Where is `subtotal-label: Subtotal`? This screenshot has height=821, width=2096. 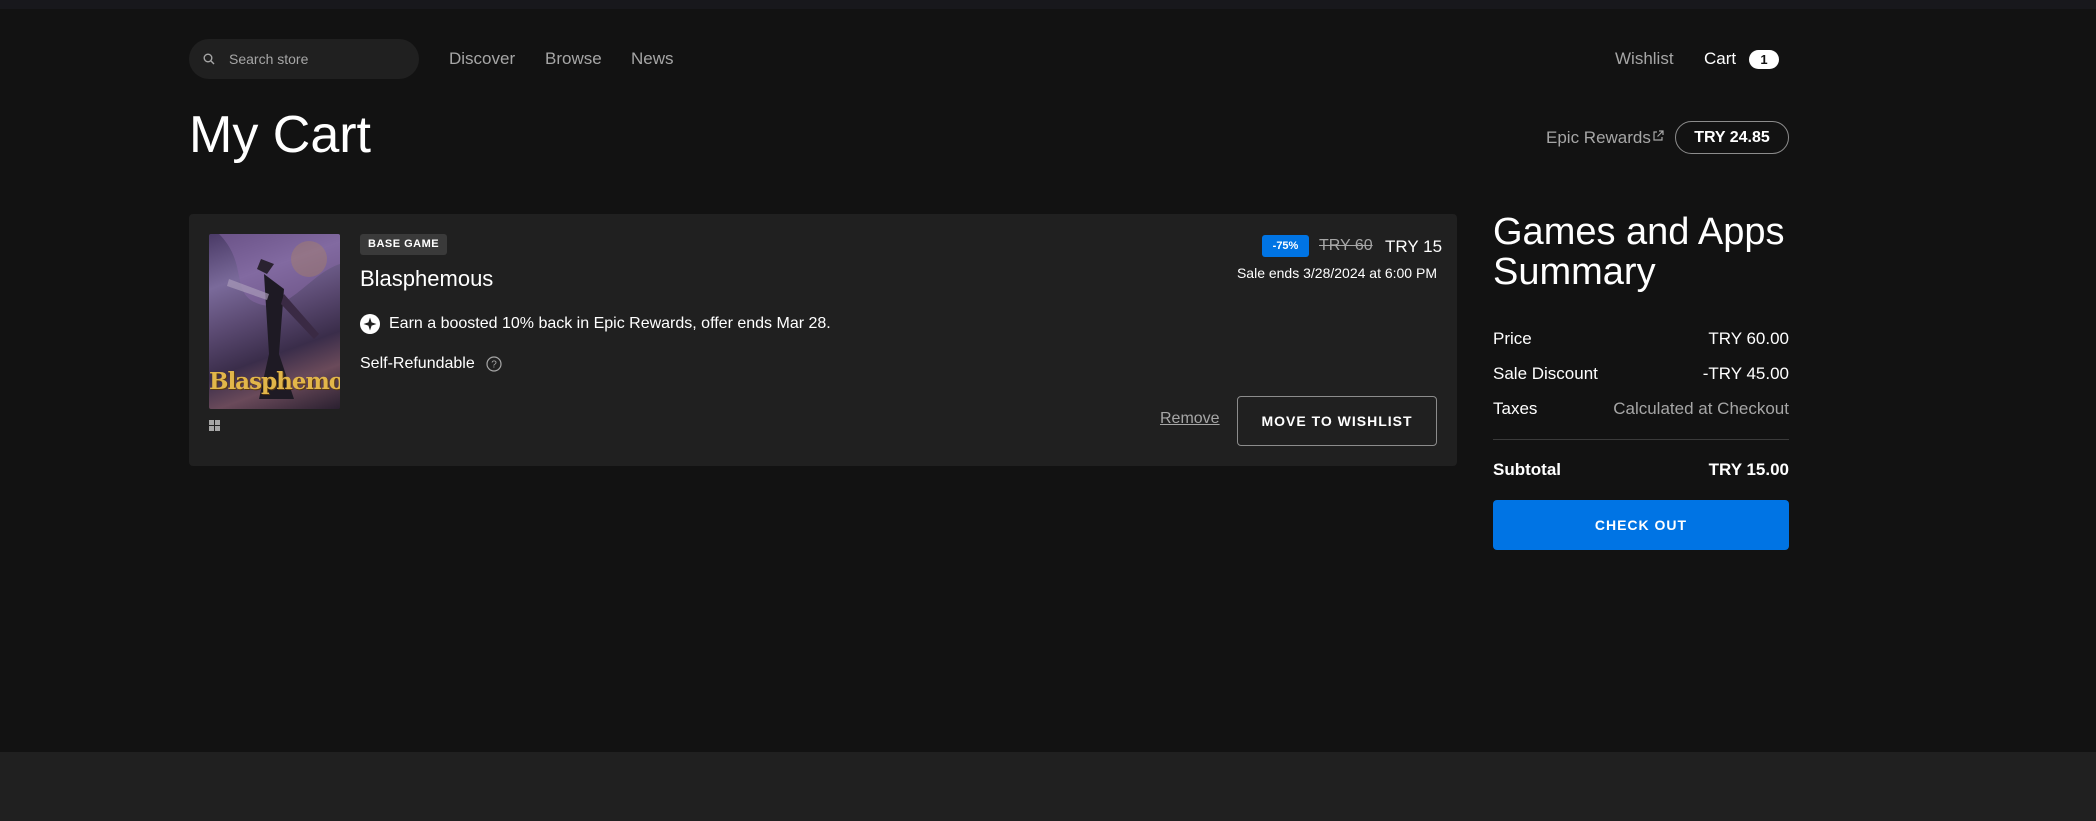 subtotal-label: Subtotal is located at coordinates (1527, 469).